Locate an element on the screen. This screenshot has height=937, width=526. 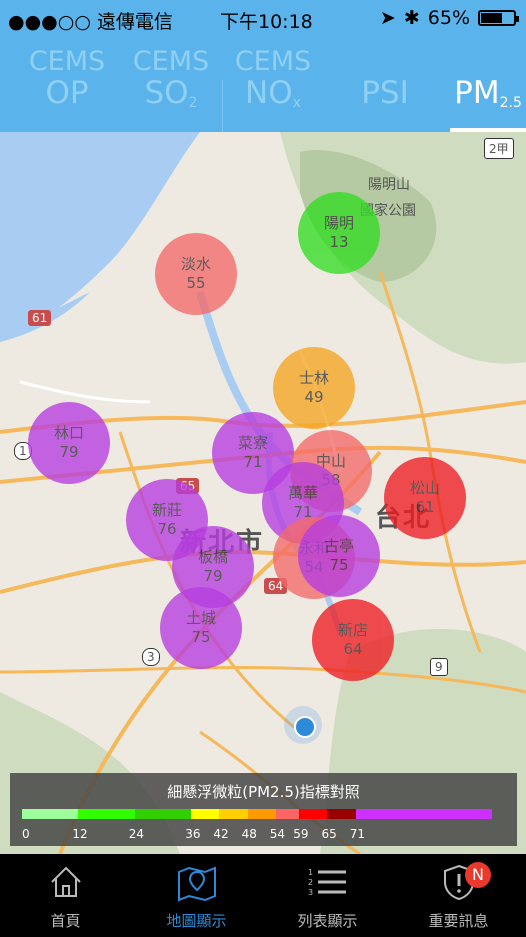
legend-tick-label: 36 is located at coordinates (193, 834).